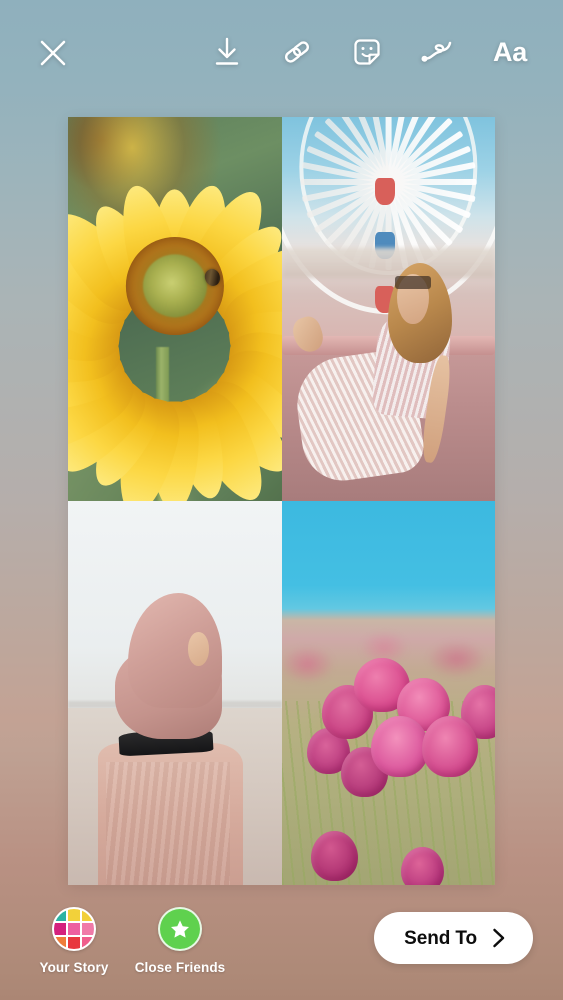 The height and width of the screenshot is (1000, 563). I want to click on close-friends-option: Close Friends, so click(180, 941).